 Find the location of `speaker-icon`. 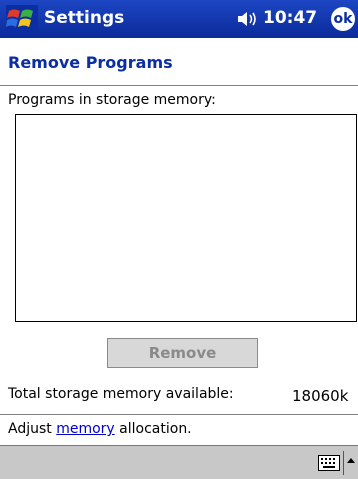

speaker-icon is located at coordinates (248, 19).